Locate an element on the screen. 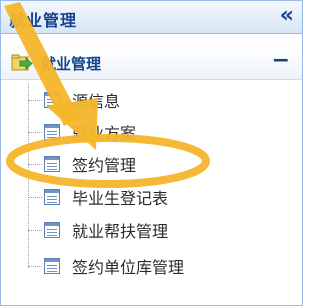  tree-item-label: 就业方案 is located at coordinates (104, 133).